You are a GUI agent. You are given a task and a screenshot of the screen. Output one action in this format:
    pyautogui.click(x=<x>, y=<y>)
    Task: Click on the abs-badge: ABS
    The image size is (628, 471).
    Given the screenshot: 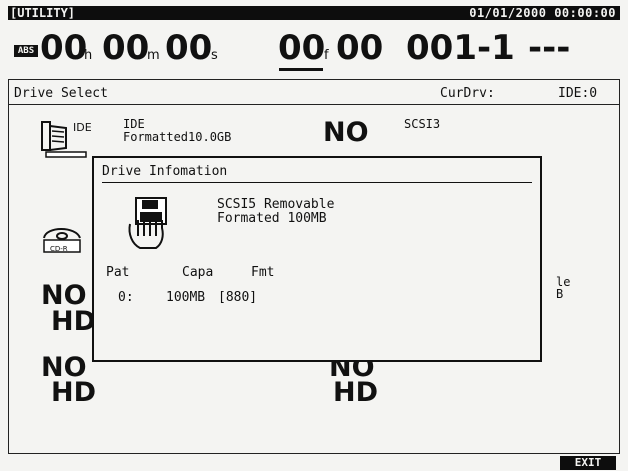 What is the action you would take?
    pyautogui.click(x=26, y=51)
    